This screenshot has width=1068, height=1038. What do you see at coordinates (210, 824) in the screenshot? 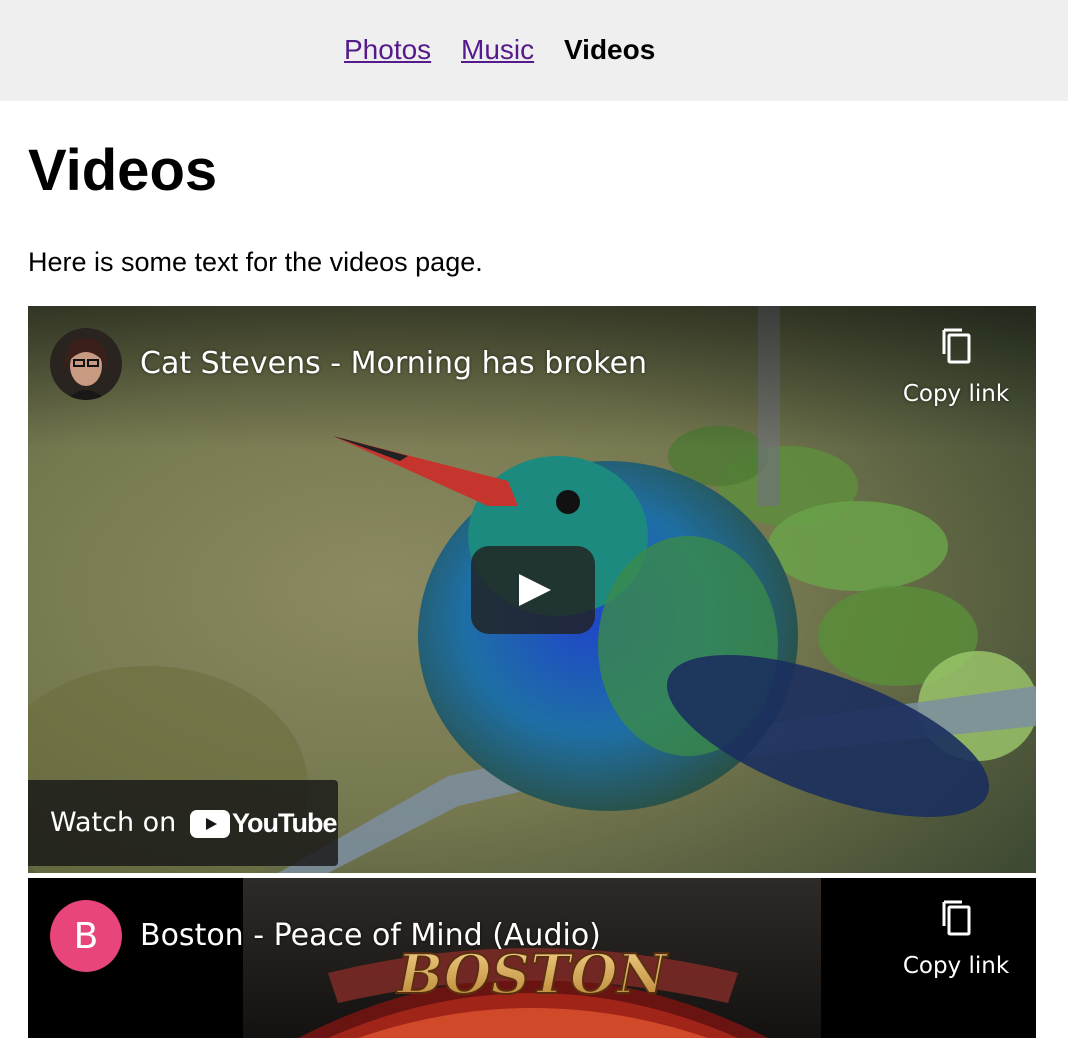
I see `youtube-logo-icon` at bounding box center [210, 824].